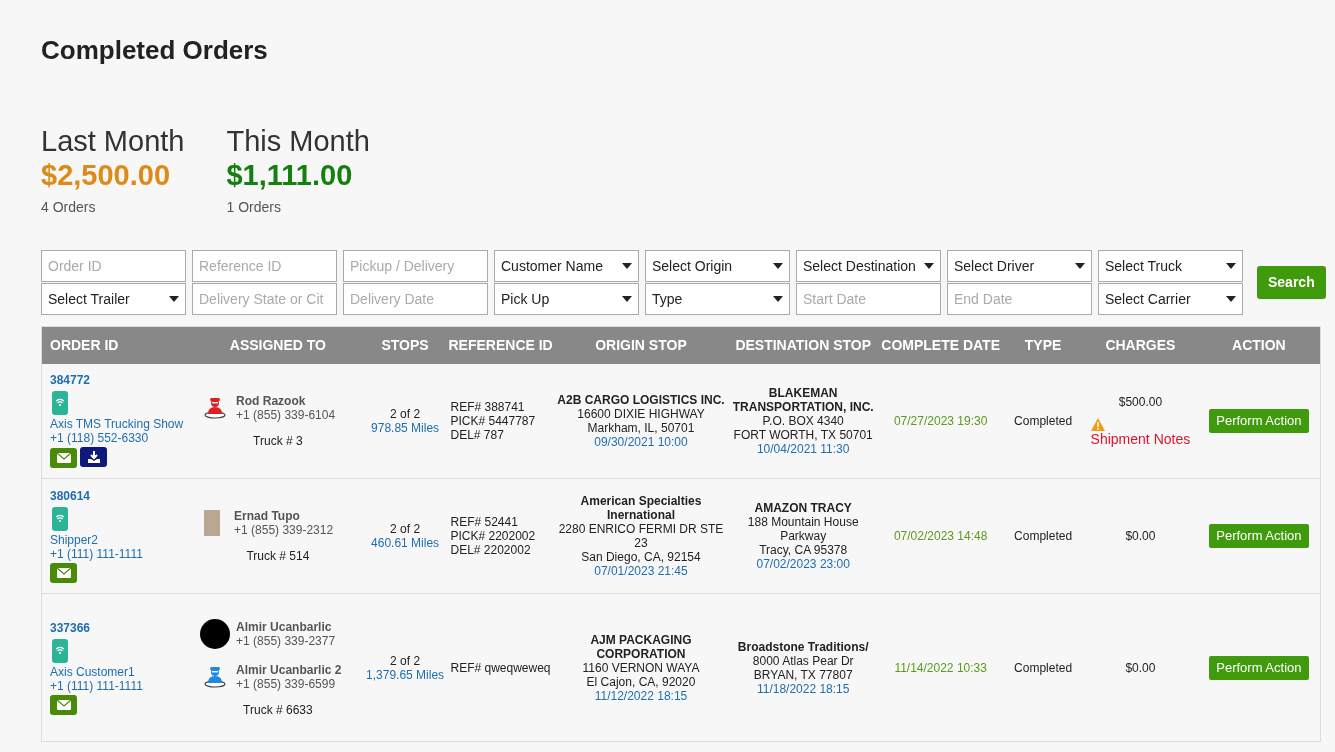 This screenshot has height=752, width=1335. I want to click on customer-name: Axis Customer1, so click(93, 671).